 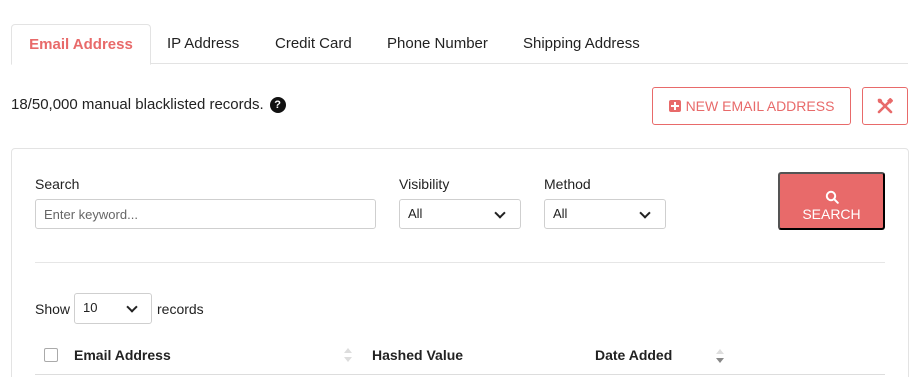 What do you see at coordinates (424, 184) in the screenshot?
I see `visibility-label: Visibility` at bounding box center [424, 184].